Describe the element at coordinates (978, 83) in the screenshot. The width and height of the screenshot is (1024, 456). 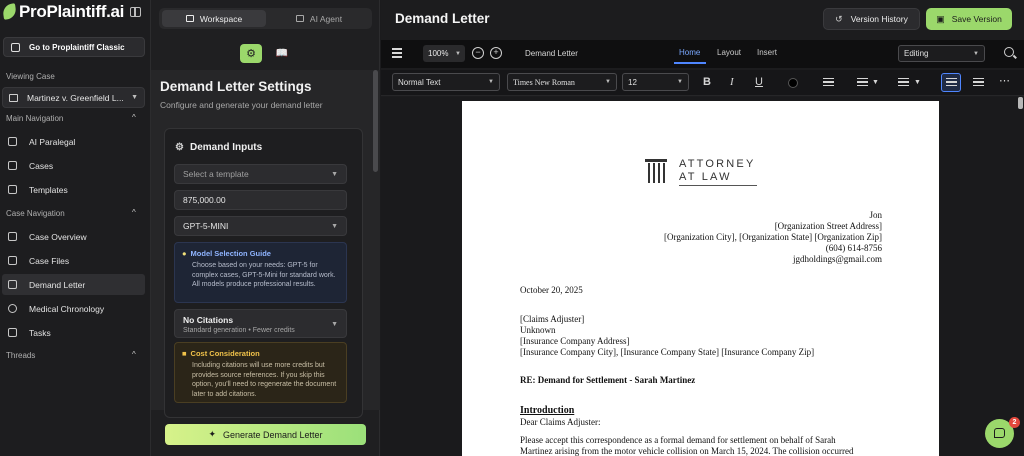
I see `align-center-icon` at that location.